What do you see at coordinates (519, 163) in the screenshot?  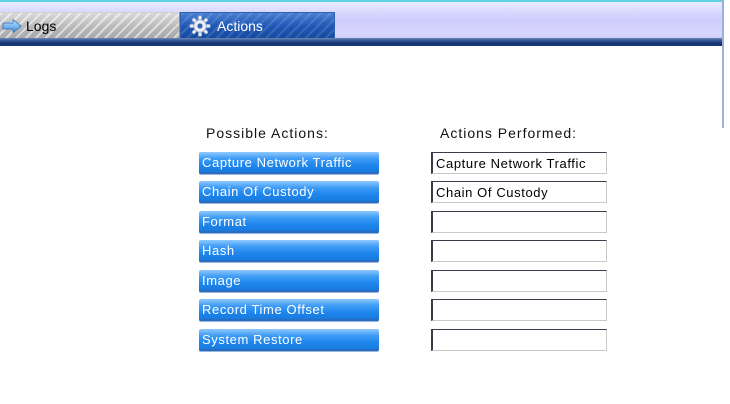 I see `performed-slot-1: Capture Network Traffic` at bounding box center [519, 163].